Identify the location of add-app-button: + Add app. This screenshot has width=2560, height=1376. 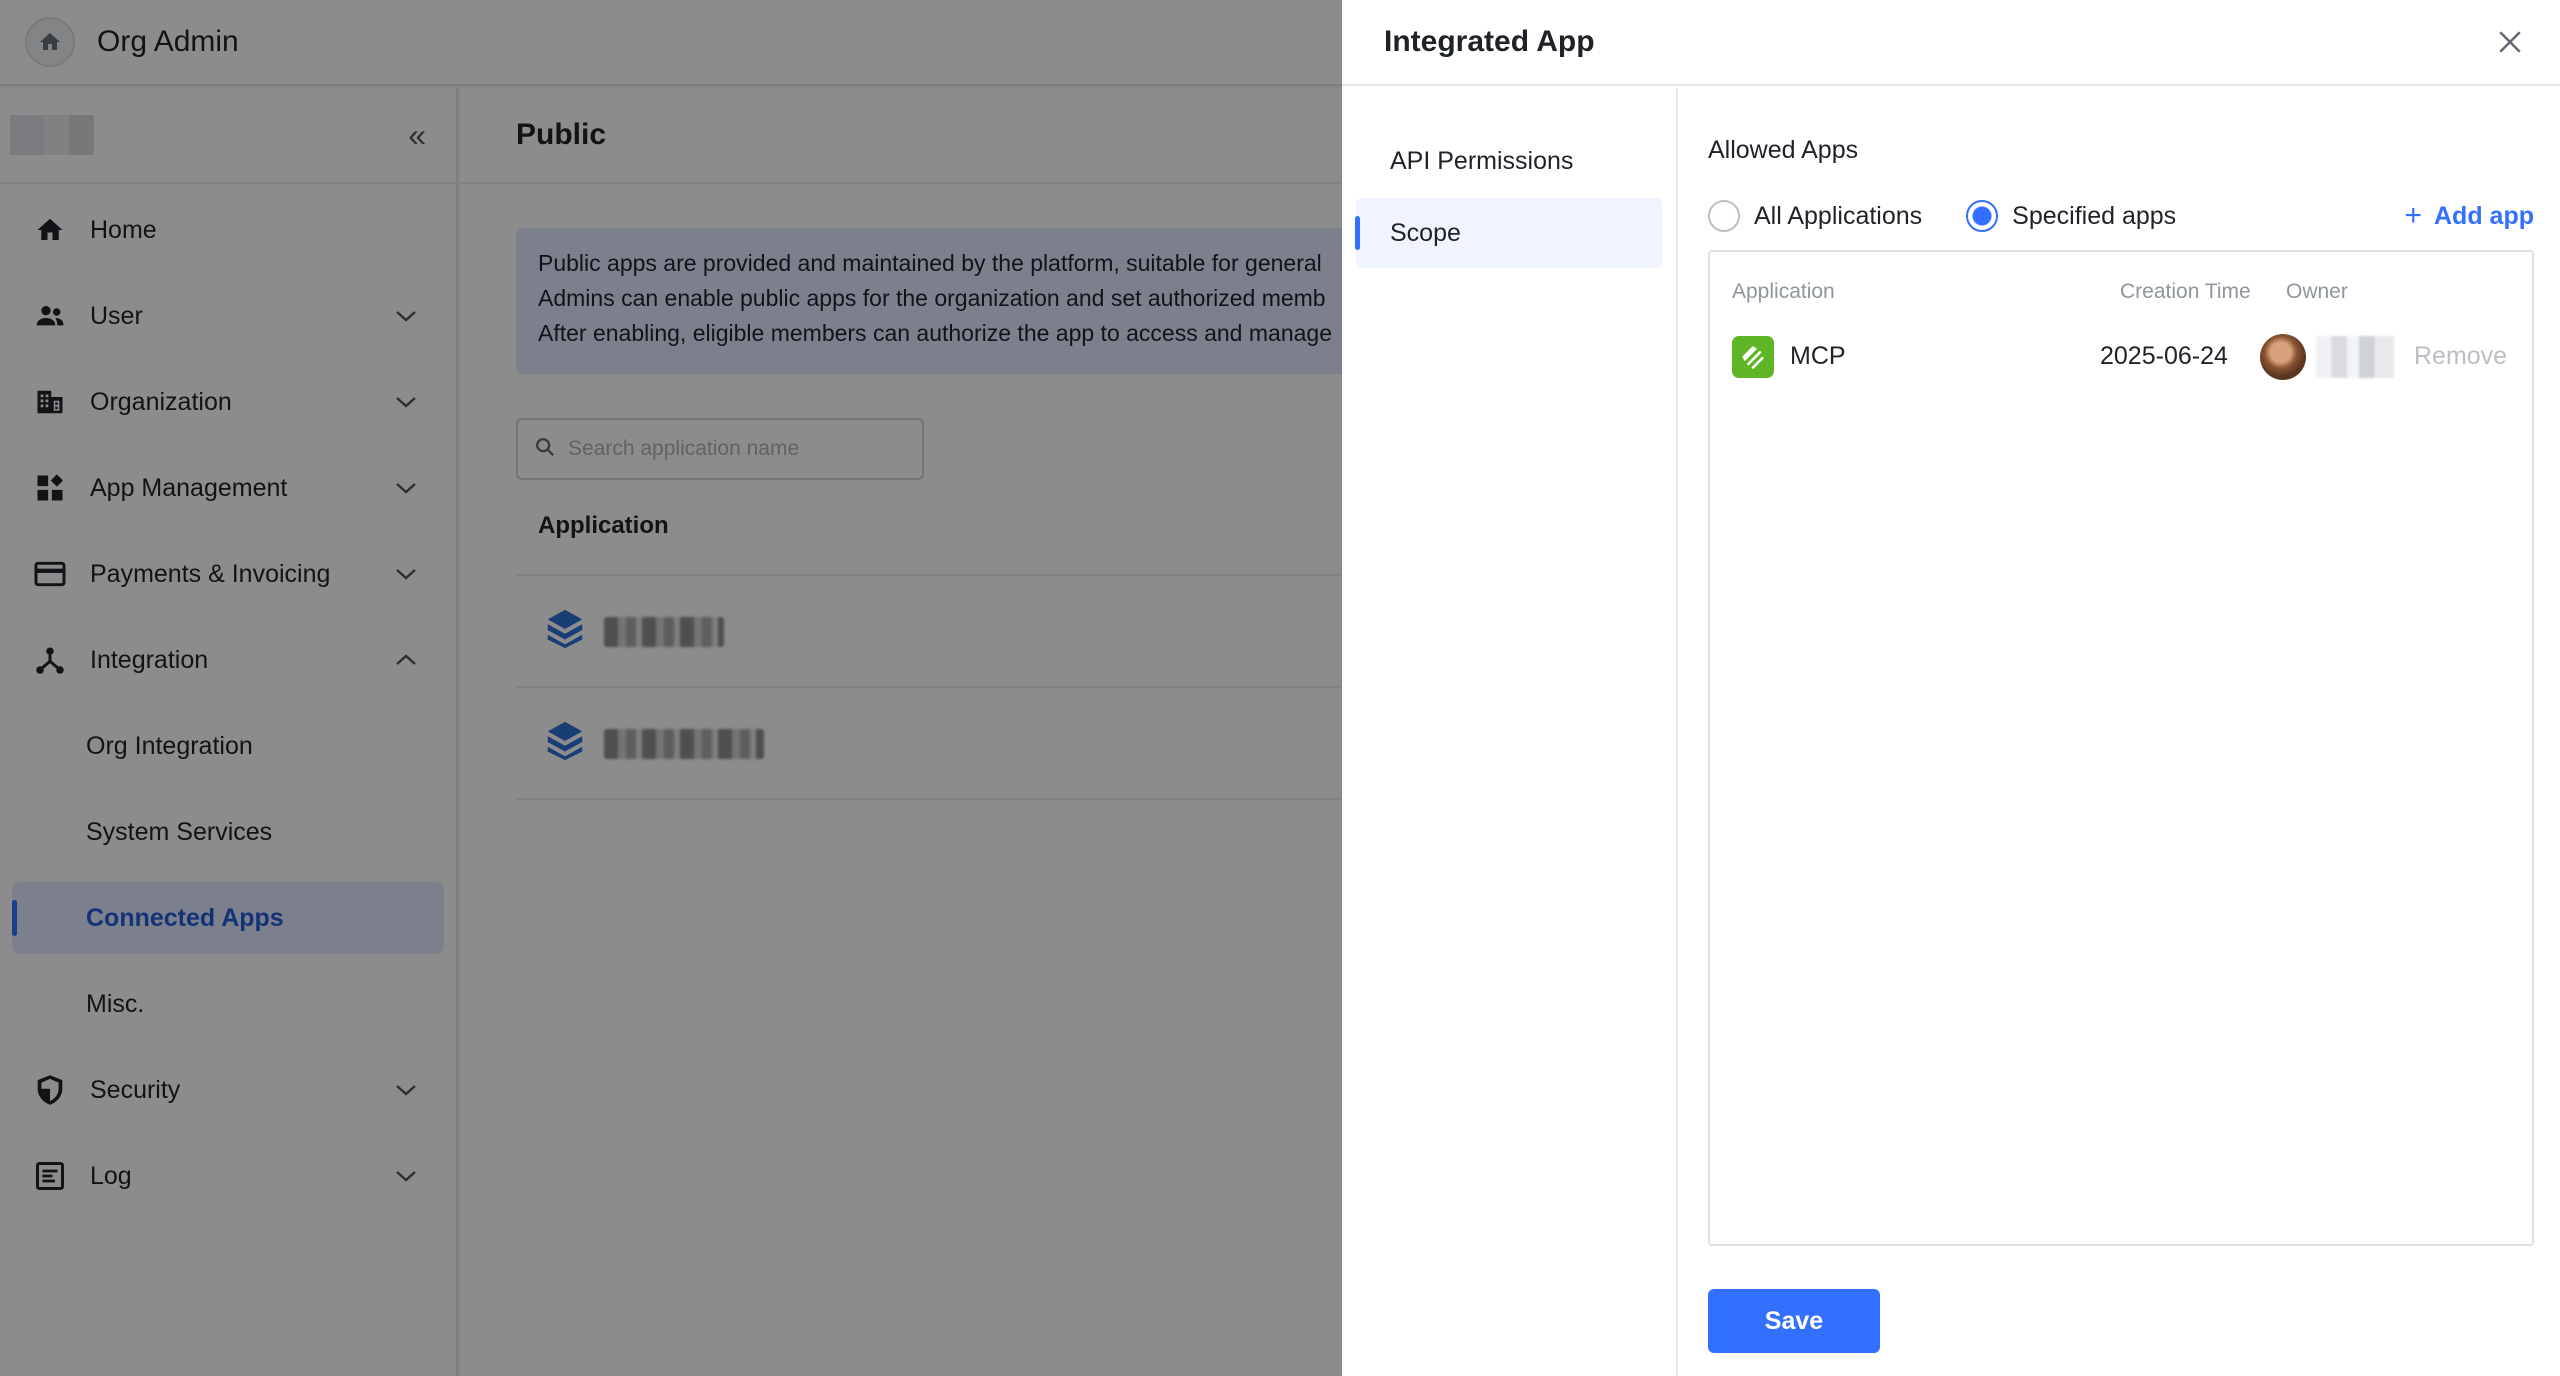
(2469, 216).